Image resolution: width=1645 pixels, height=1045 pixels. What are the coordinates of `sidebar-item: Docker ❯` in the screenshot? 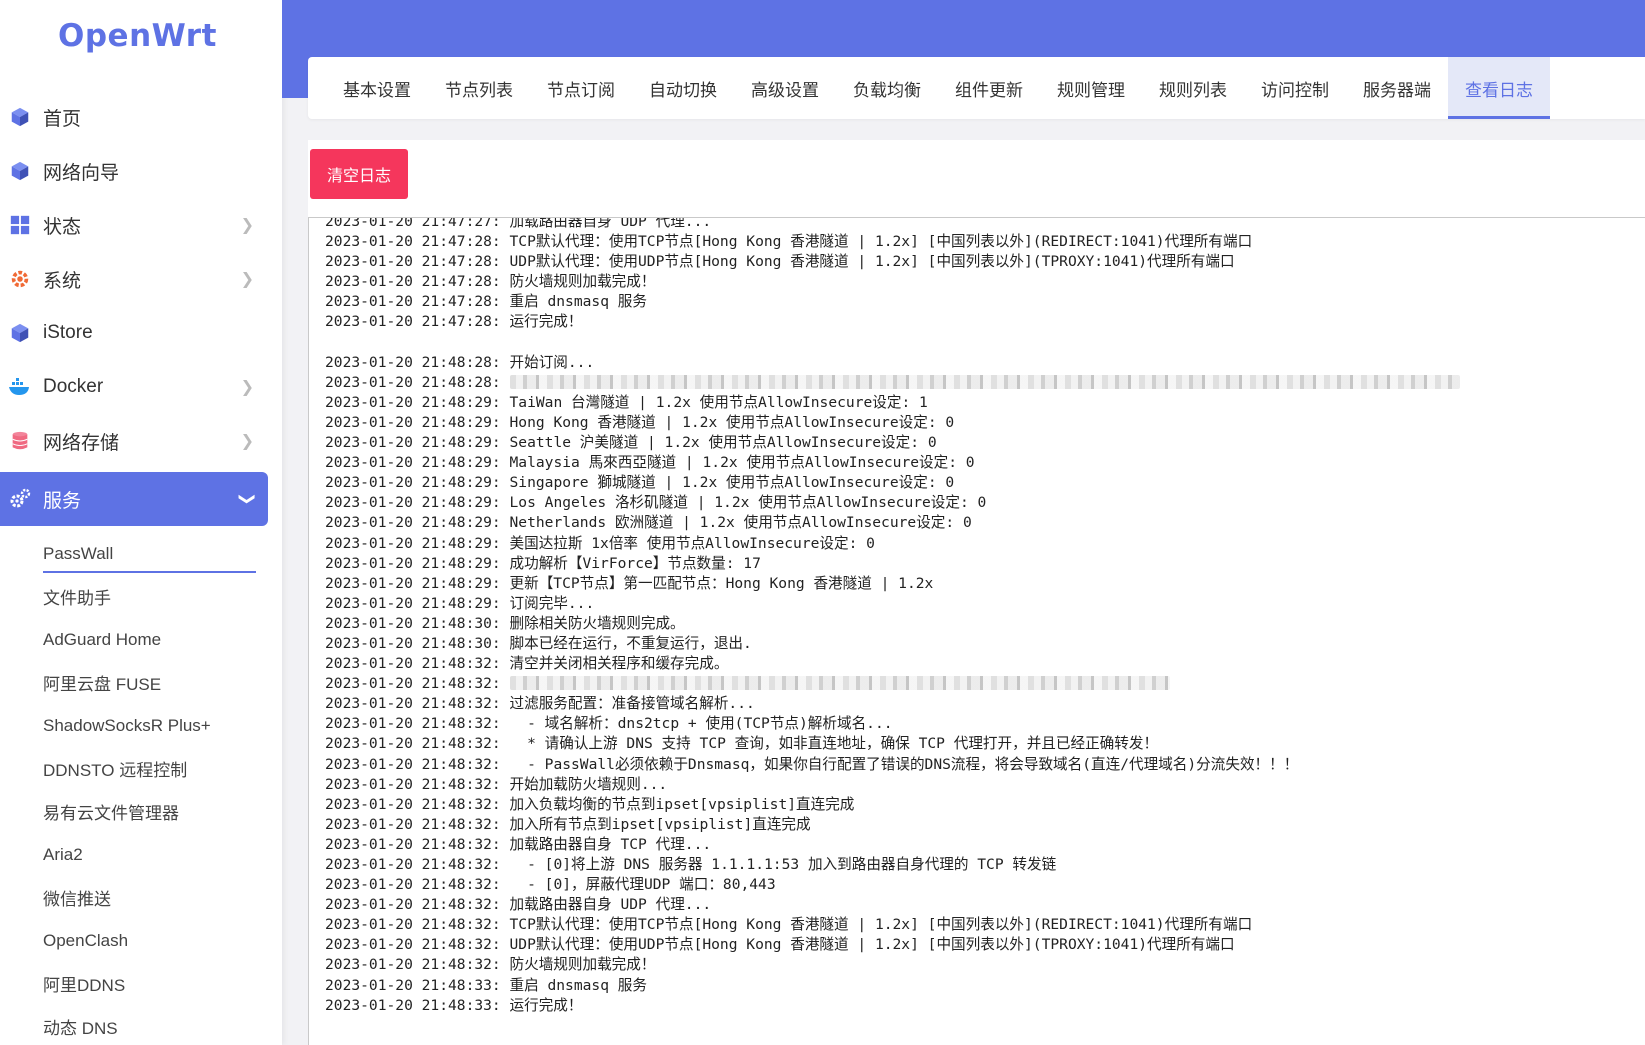 It's located at (134, 387).